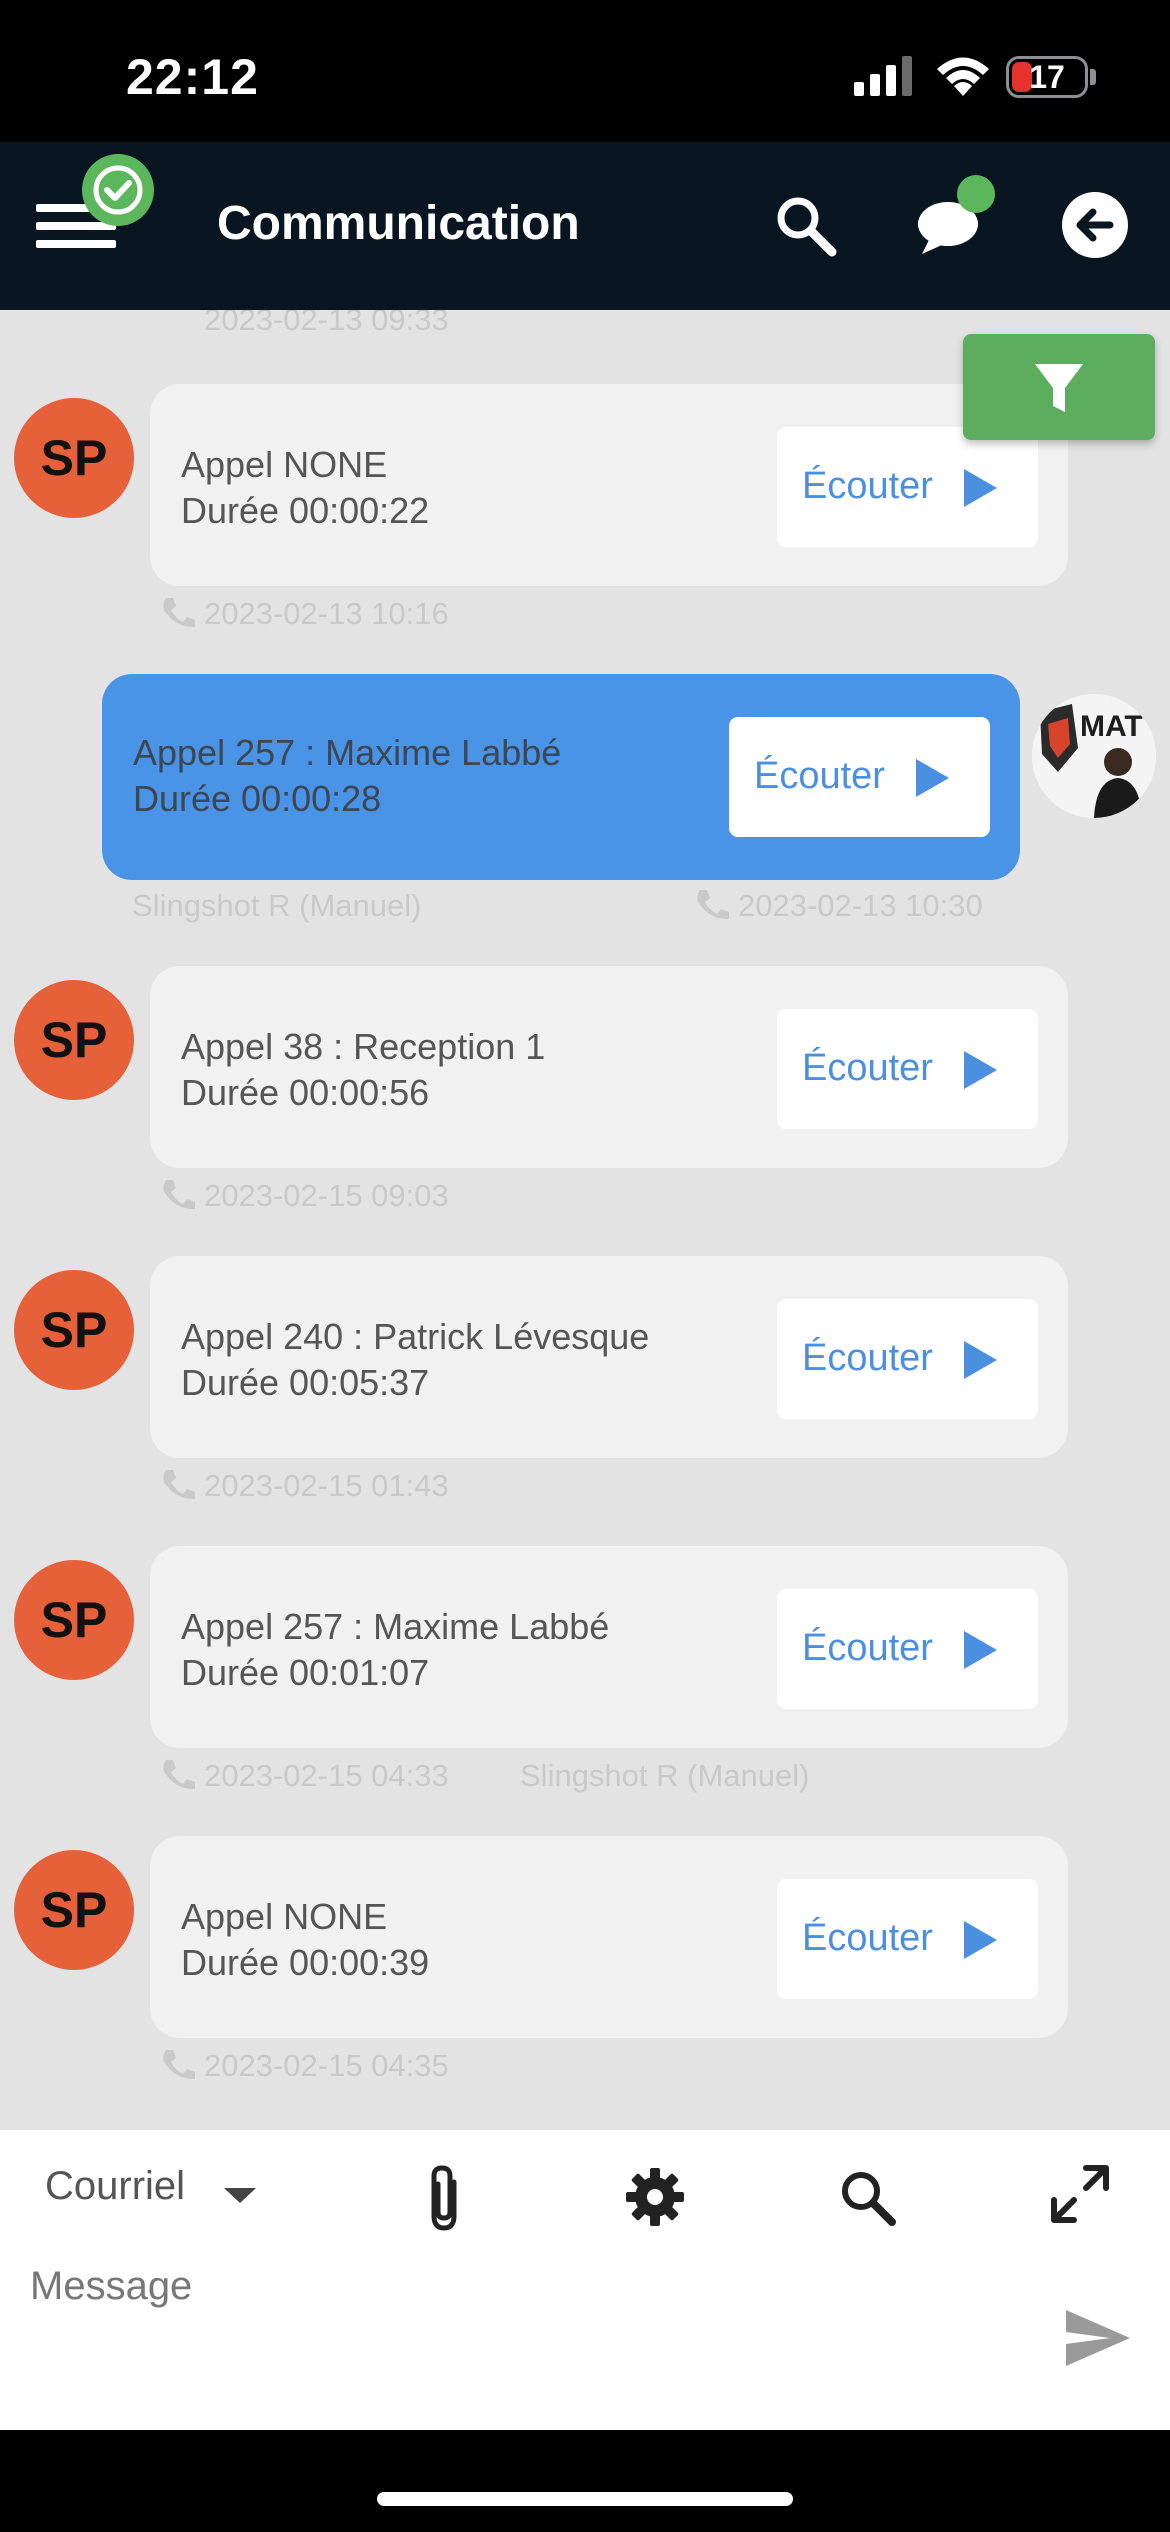 This screenshot has width=1170, height=2532. Describe the element at coordinates (305, 1382) in the screenshot. I see `call-duration: Durée 00:05:37` at that location.